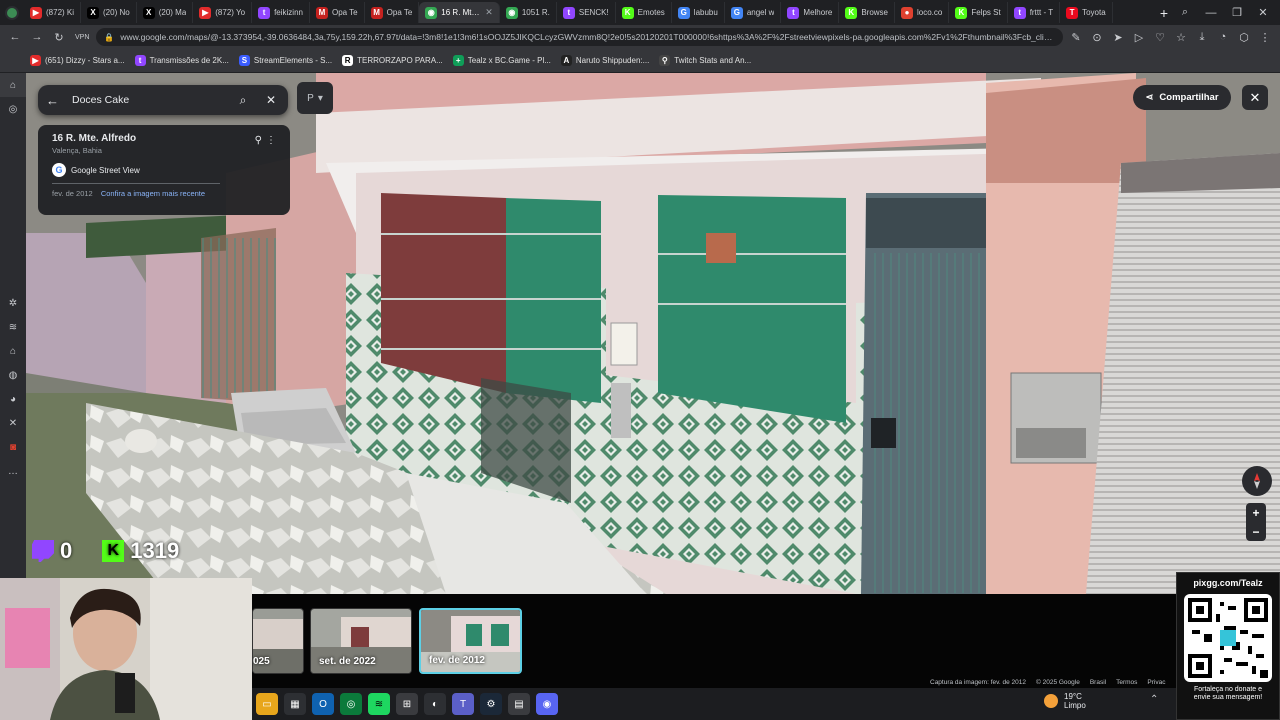  Describe the element at coordinates (1164, 13) in the screenshot. I see `new-tab-button: +` at that location.